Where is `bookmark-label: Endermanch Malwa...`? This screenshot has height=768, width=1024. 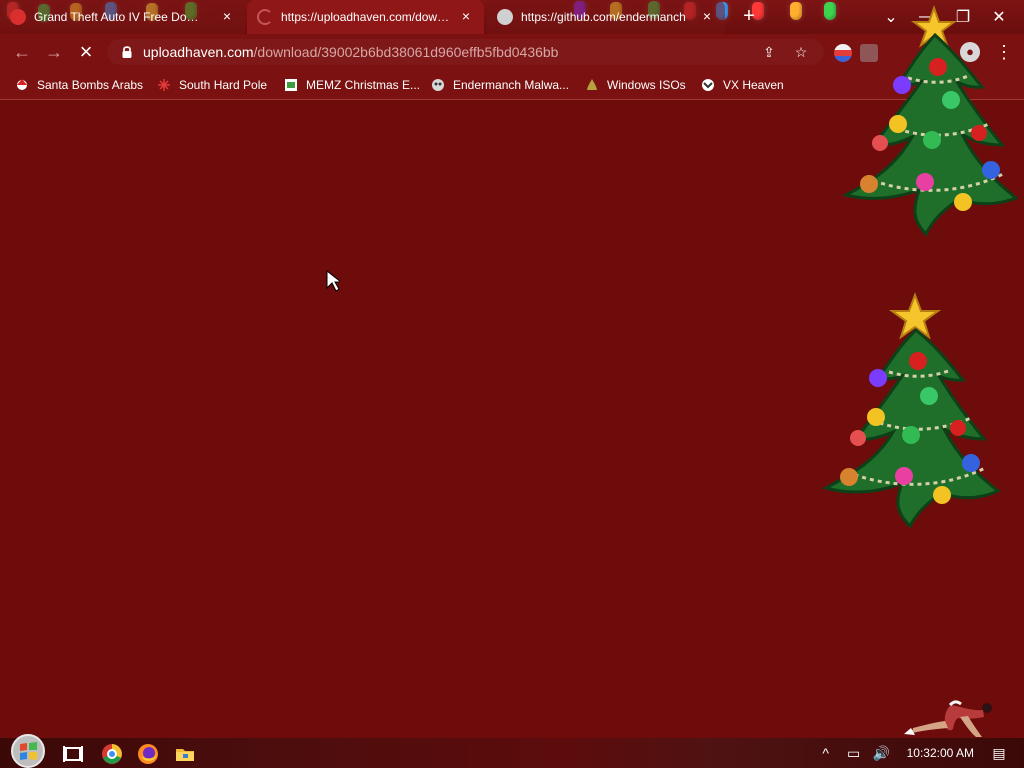 bookmark-label: Endermanch Malwa... is located at coordinates (511, 85).